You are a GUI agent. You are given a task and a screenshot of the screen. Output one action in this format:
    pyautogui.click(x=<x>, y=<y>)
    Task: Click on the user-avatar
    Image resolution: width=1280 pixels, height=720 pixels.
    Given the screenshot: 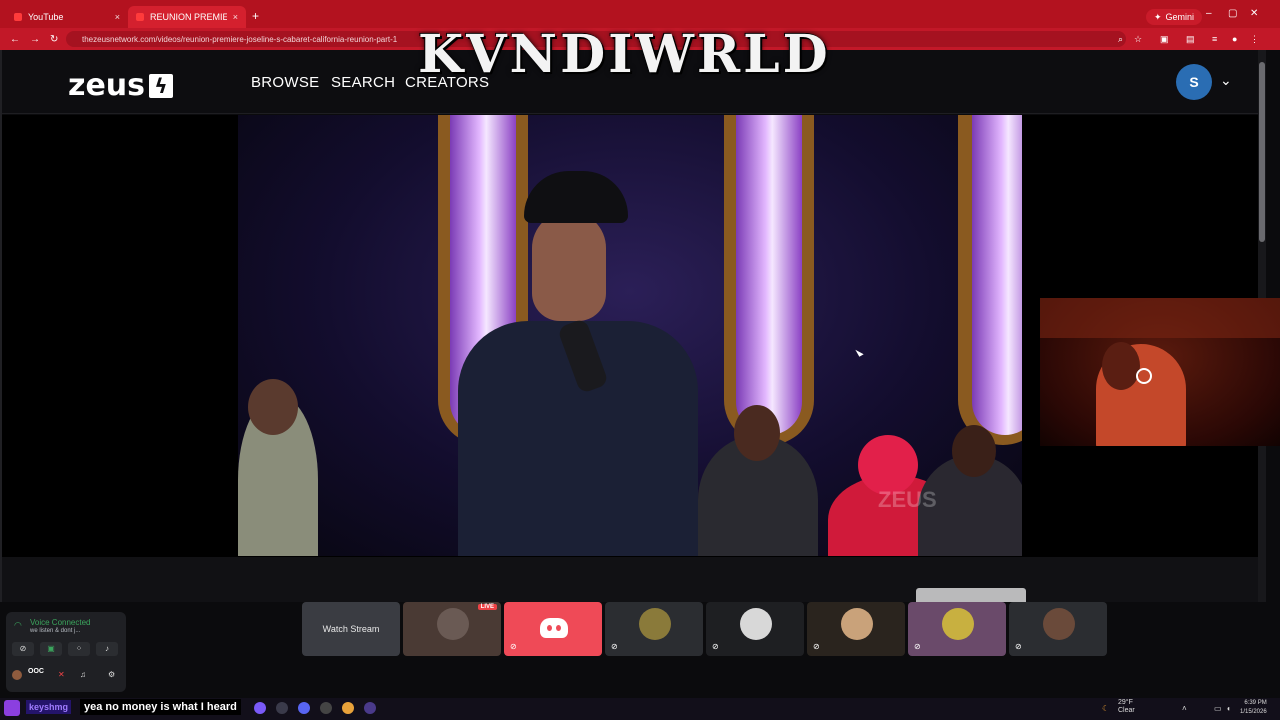 What is the action you would take?
    pyautogui.click(x=17, y=675)
    